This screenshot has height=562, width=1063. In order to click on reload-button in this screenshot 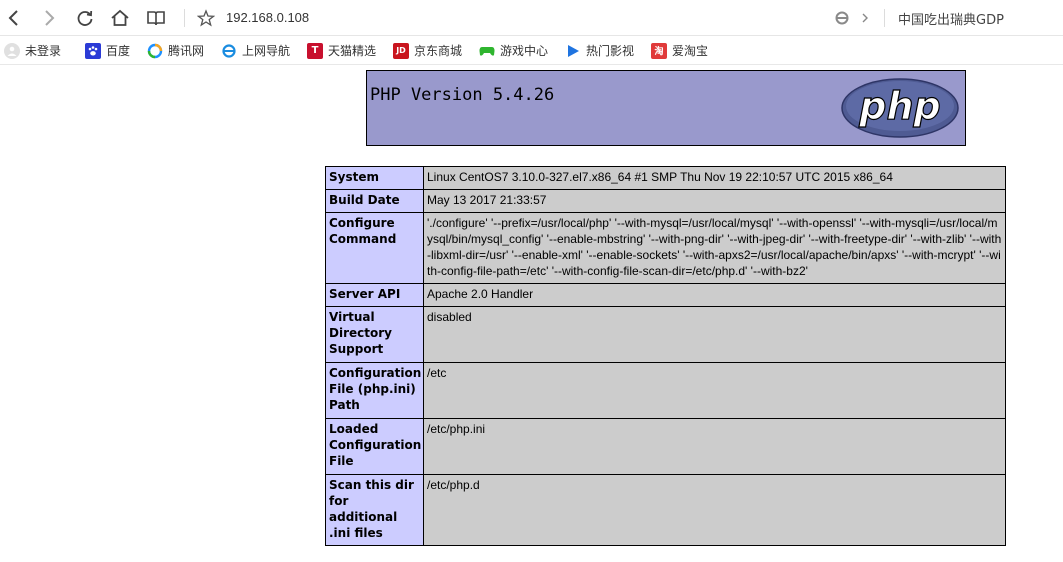, I will do `click(85, 18)`.